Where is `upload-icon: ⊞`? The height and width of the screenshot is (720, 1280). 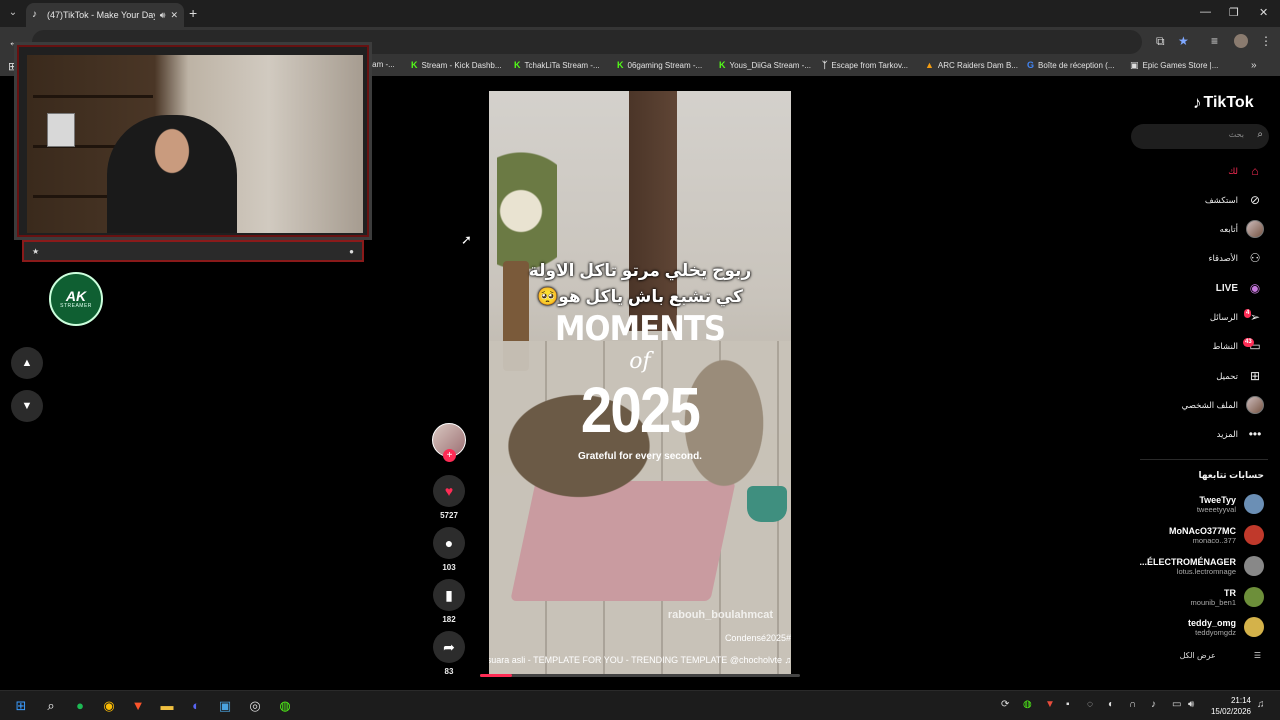 upload-icon: ⊞ is located at coordinates (1255, 376).